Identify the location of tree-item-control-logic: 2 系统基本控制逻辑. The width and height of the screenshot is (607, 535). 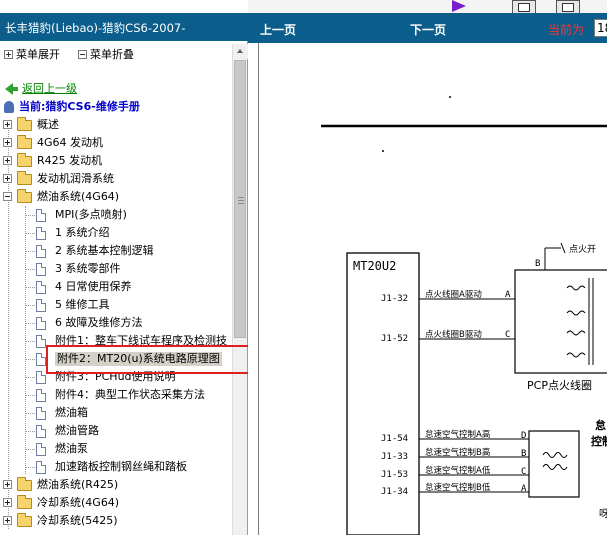
(116, 251).